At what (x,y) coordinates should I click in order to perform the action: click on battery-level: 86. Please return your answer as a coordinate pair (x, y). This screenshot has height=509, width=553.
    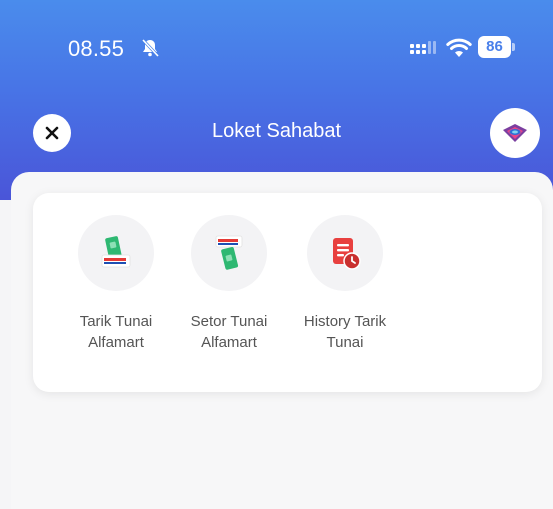
    Looking at the image, I should click on (494, 47).